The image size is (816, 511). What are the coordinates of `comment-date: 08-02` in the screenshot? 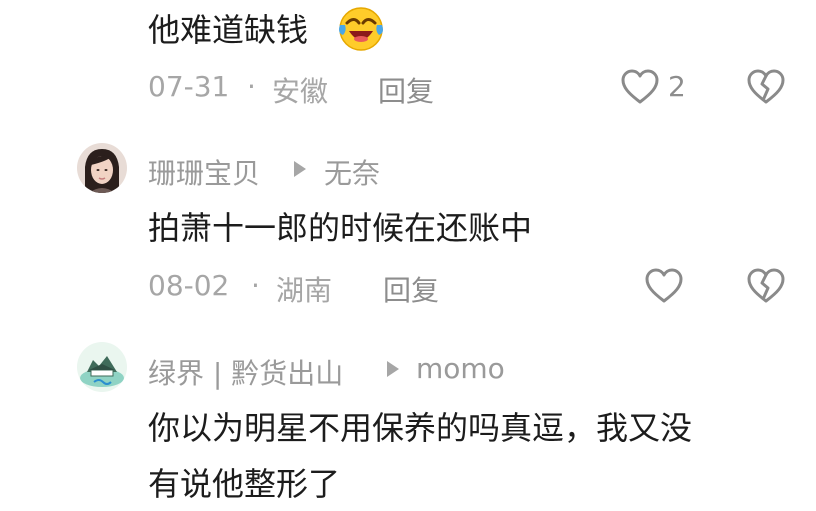 It's located at (189, 285).